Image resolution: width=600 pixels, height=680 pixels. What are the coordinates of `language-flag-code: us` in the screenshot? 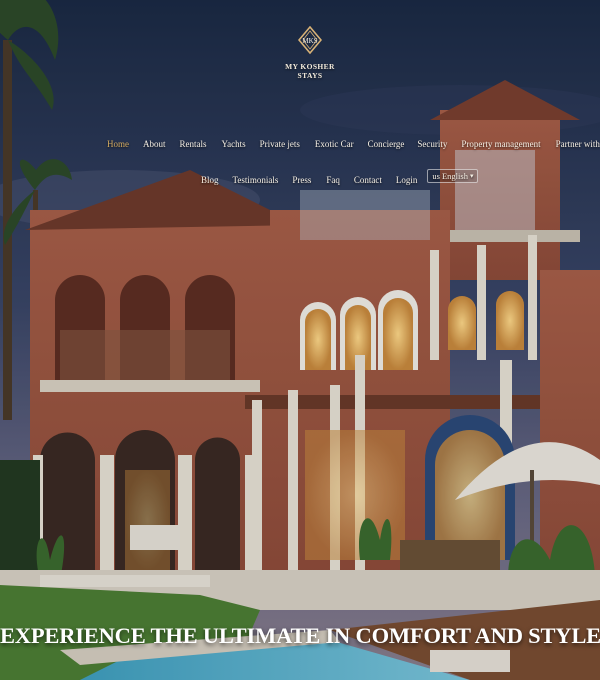 It's located at (436, 176).